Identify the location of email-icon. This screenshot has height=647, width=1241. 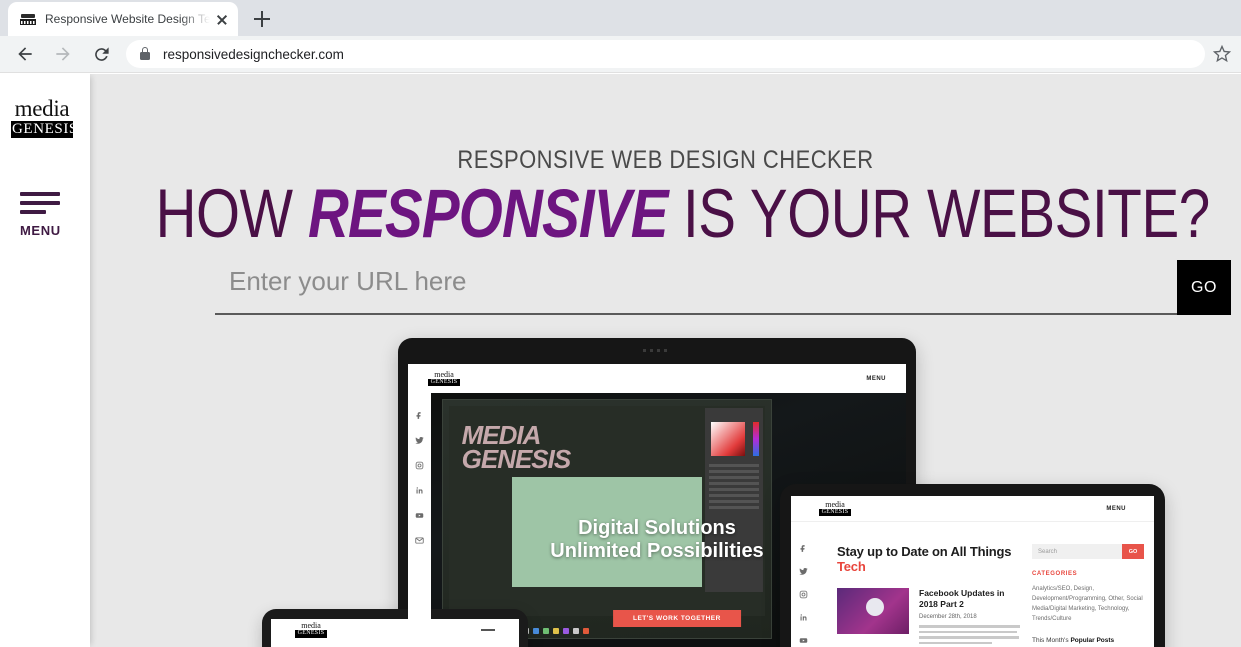
(419, 540).